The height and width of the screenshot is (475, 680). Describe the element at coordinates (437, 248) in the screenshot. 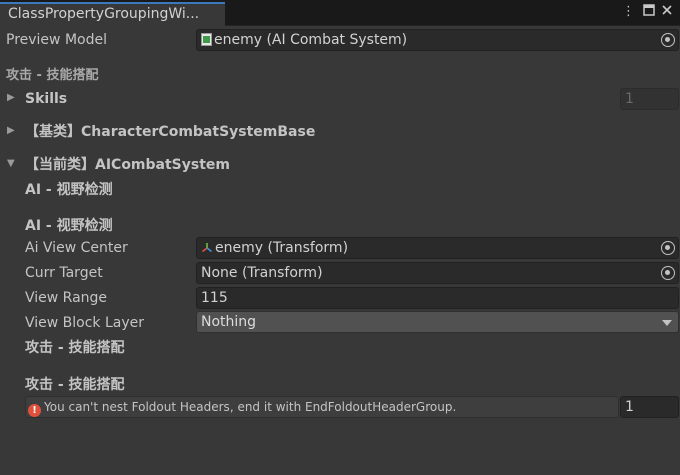

I see `ai-view-center-field: enemy (Transform)` at that location.